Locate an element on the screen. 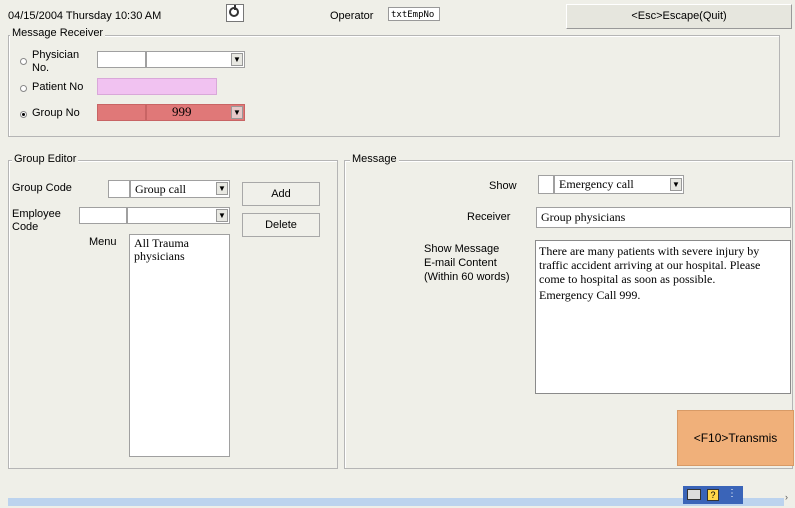 Image resolution: width=795 pixels, height=508 pixels. physician-no-field is located at coordinates (121, 59).